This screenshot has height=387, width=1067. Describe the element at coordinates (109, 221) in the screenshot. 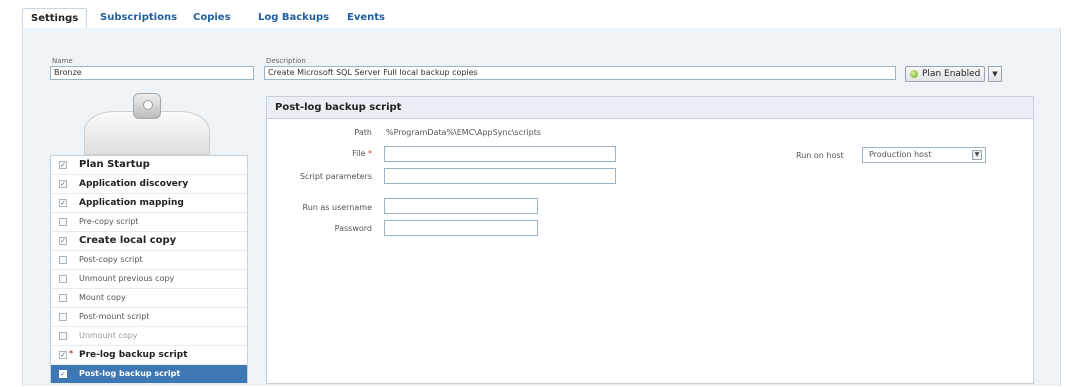

I see `step-label: Pre-copy script` at that location.